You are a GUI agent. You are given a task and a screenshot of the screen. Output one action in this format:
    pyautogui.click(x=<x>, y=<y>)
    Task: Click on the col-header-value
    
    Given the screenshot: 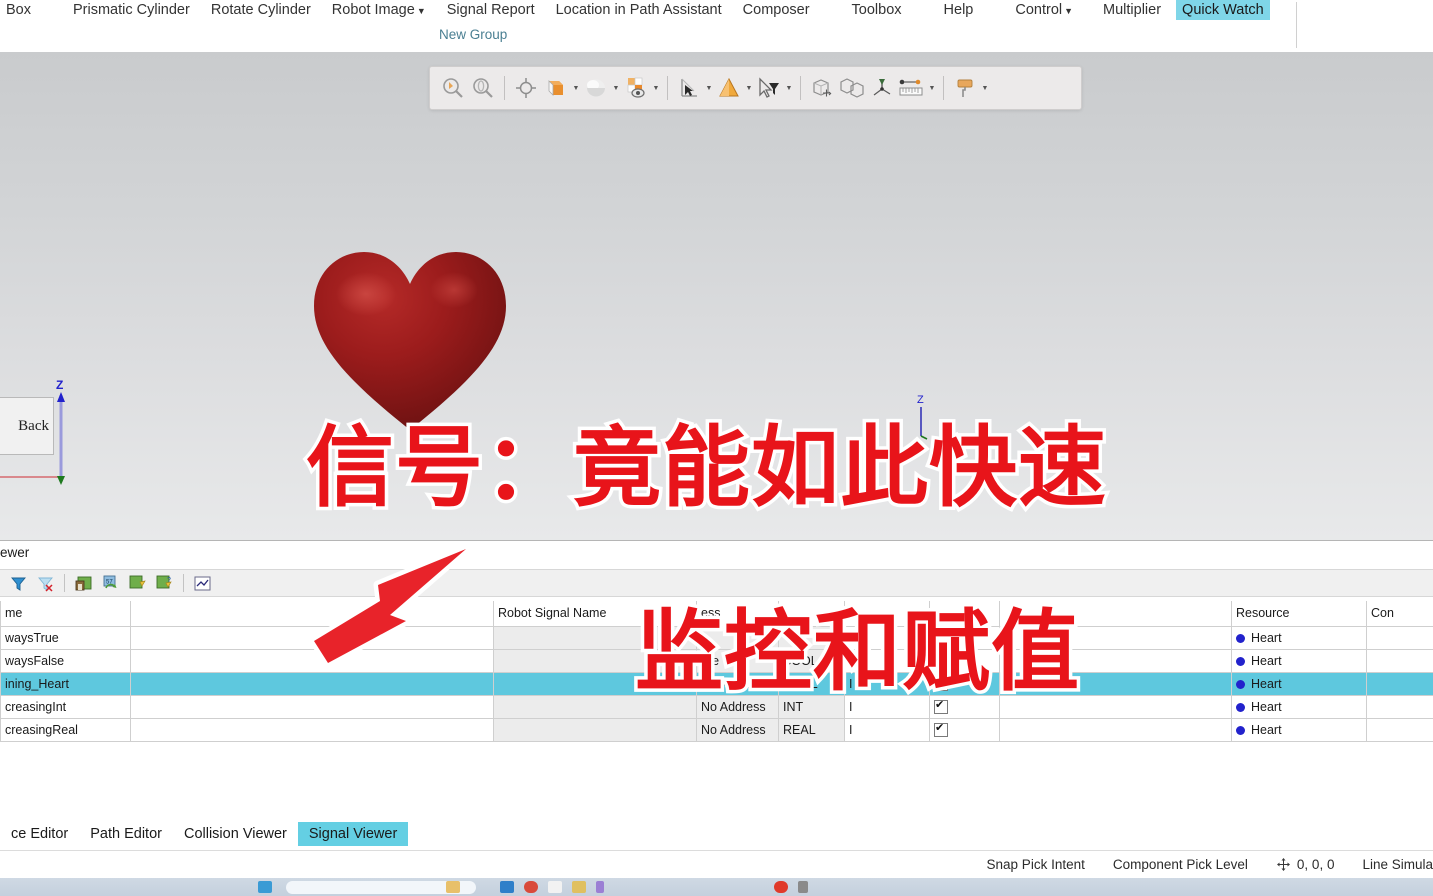 What is the action you would take?
    pyautogui.click(x=312, y=614)
    